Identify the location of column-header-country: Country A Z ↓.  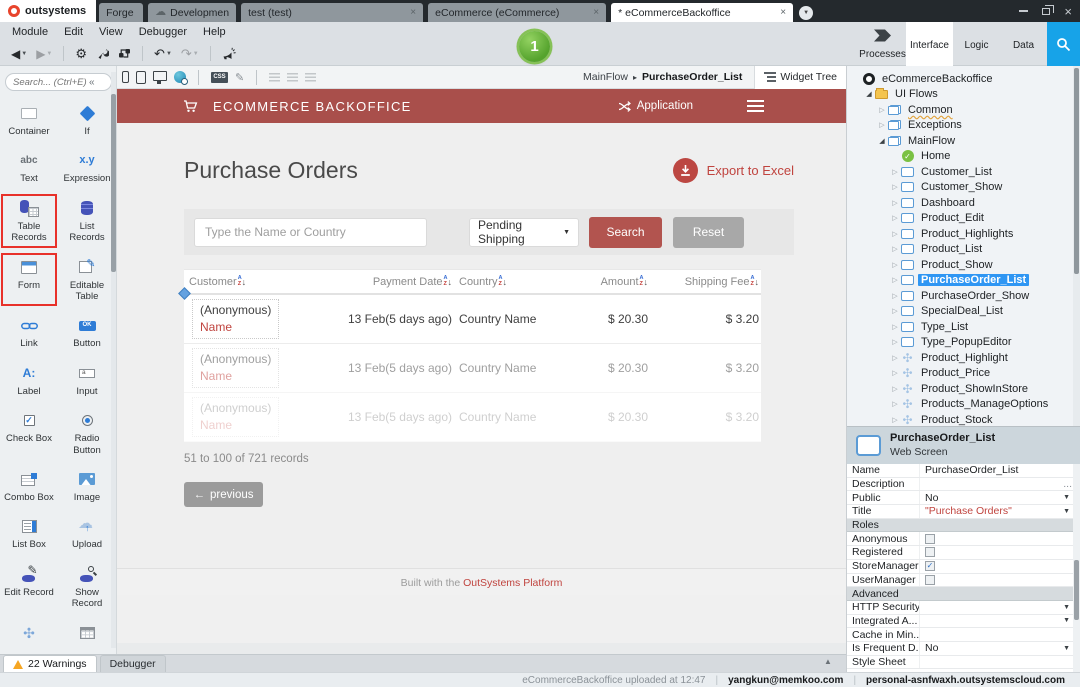
(502, 281).